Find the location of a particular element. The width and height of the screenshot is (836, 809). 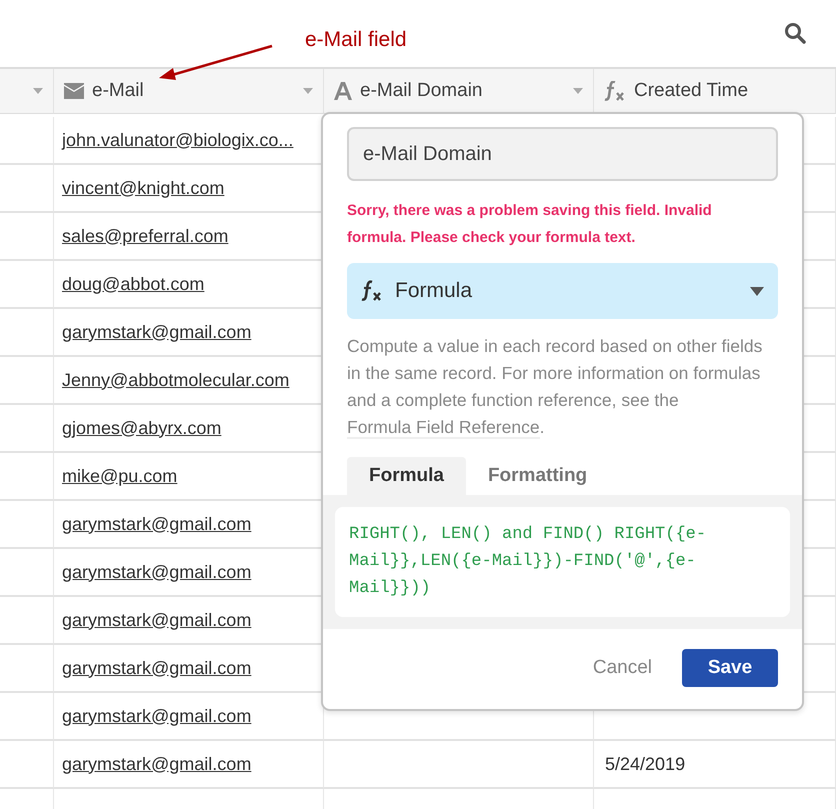

error-message: Sorry, there was a problem saving this field. Invalid formula. Please check your formula text. is located at coordinates (530, 224).